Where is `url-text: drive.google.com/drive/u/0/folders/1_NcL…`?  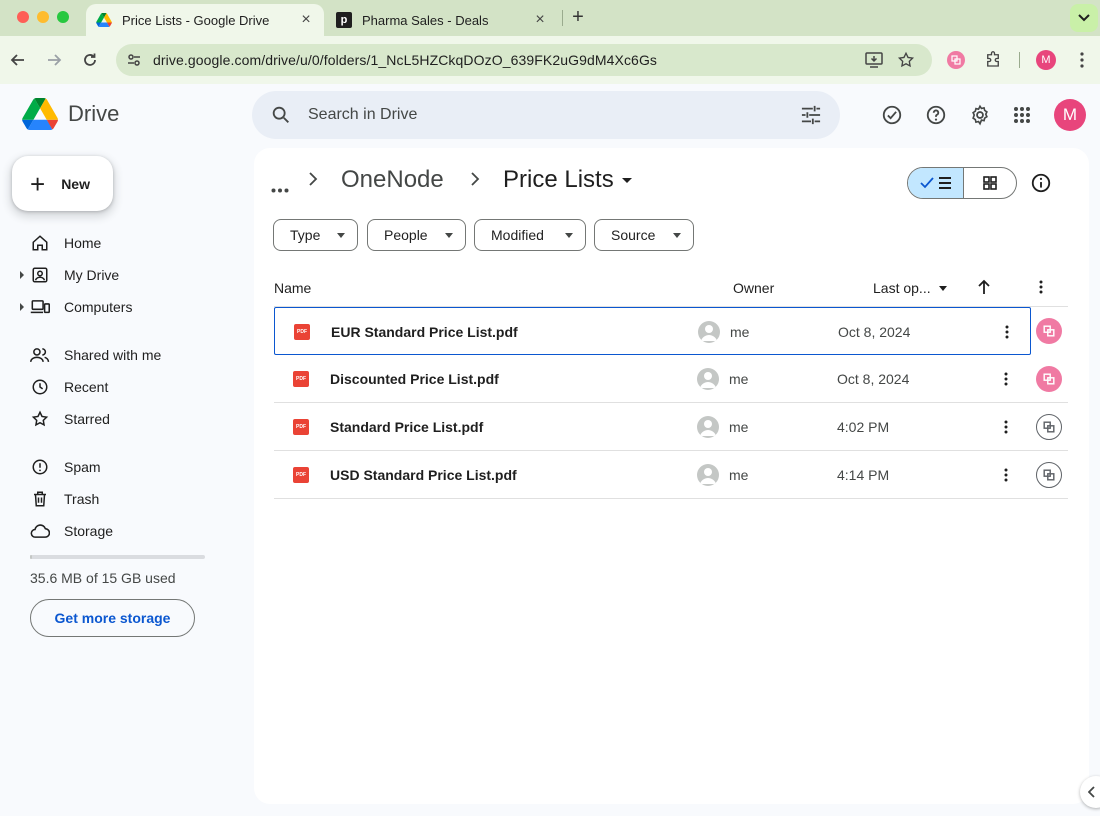 url-text: drive.google.com/drive/u/0/folders/1_NcL… is located at coordinates (405, 60).